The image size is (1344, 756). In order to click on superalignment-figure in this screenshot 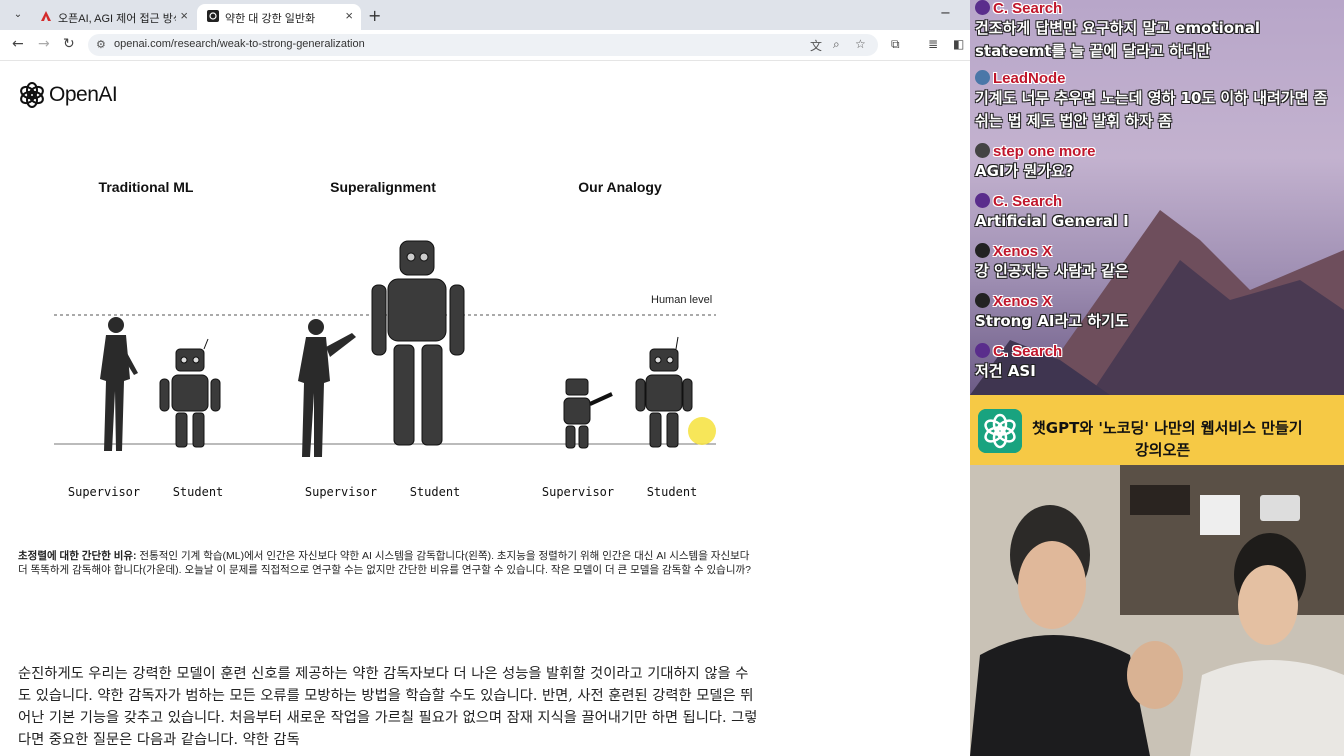, I will do `click(385, 348)`.